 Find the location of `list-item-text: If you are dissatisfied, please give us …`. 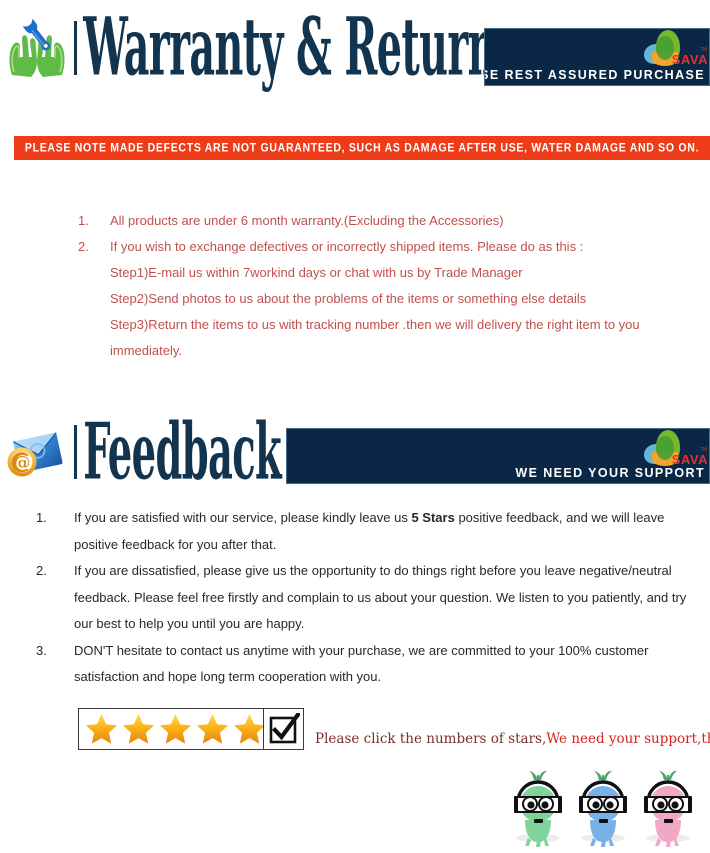

list-item-text: If you are dissatisfied, please give us … is located at coordinates (373, 570).